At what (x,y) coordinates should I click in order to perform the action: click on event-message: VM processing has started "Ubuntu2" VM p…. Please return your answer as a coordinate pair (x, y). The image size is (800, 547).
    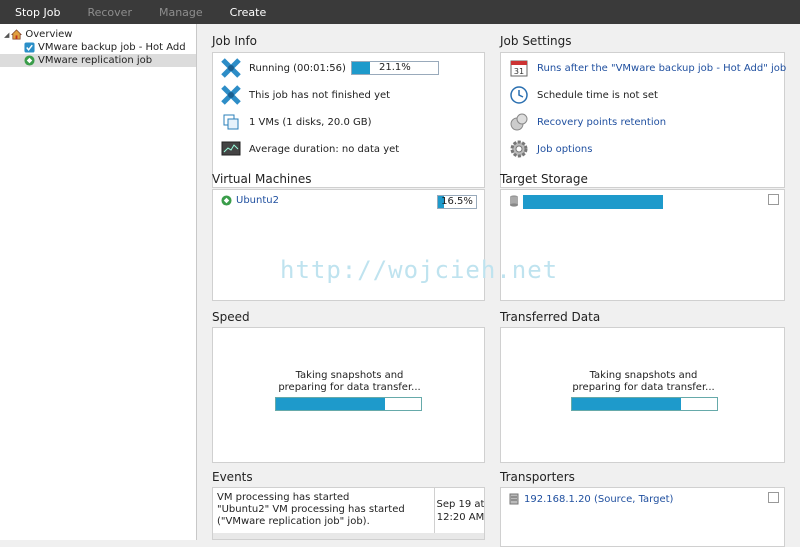
    Looking at the image, I should click on (324, 510).